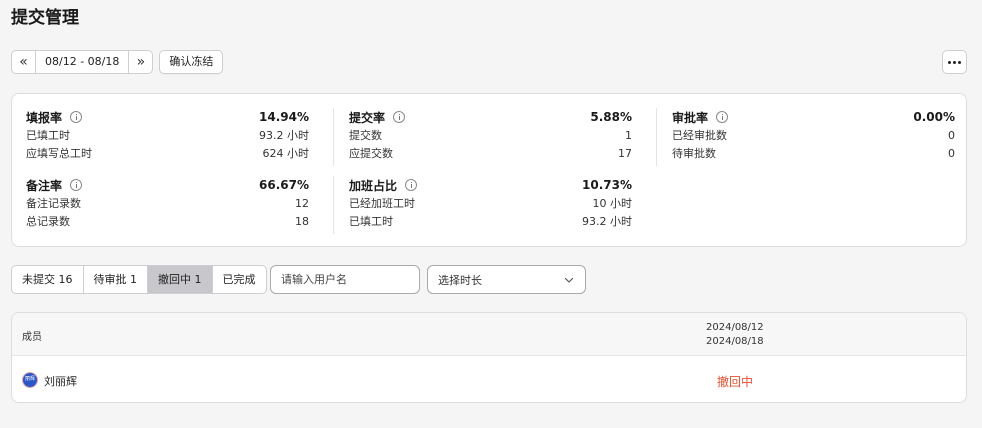 Image resolution: width=982 pixels, height=428 pixels. I want to click on next-week-icon: », so click(140, 62).